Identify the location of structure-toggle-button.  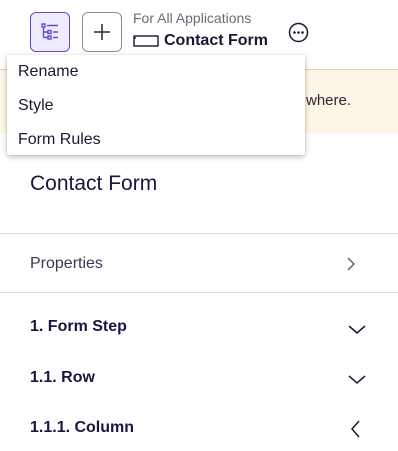
(50, 32).